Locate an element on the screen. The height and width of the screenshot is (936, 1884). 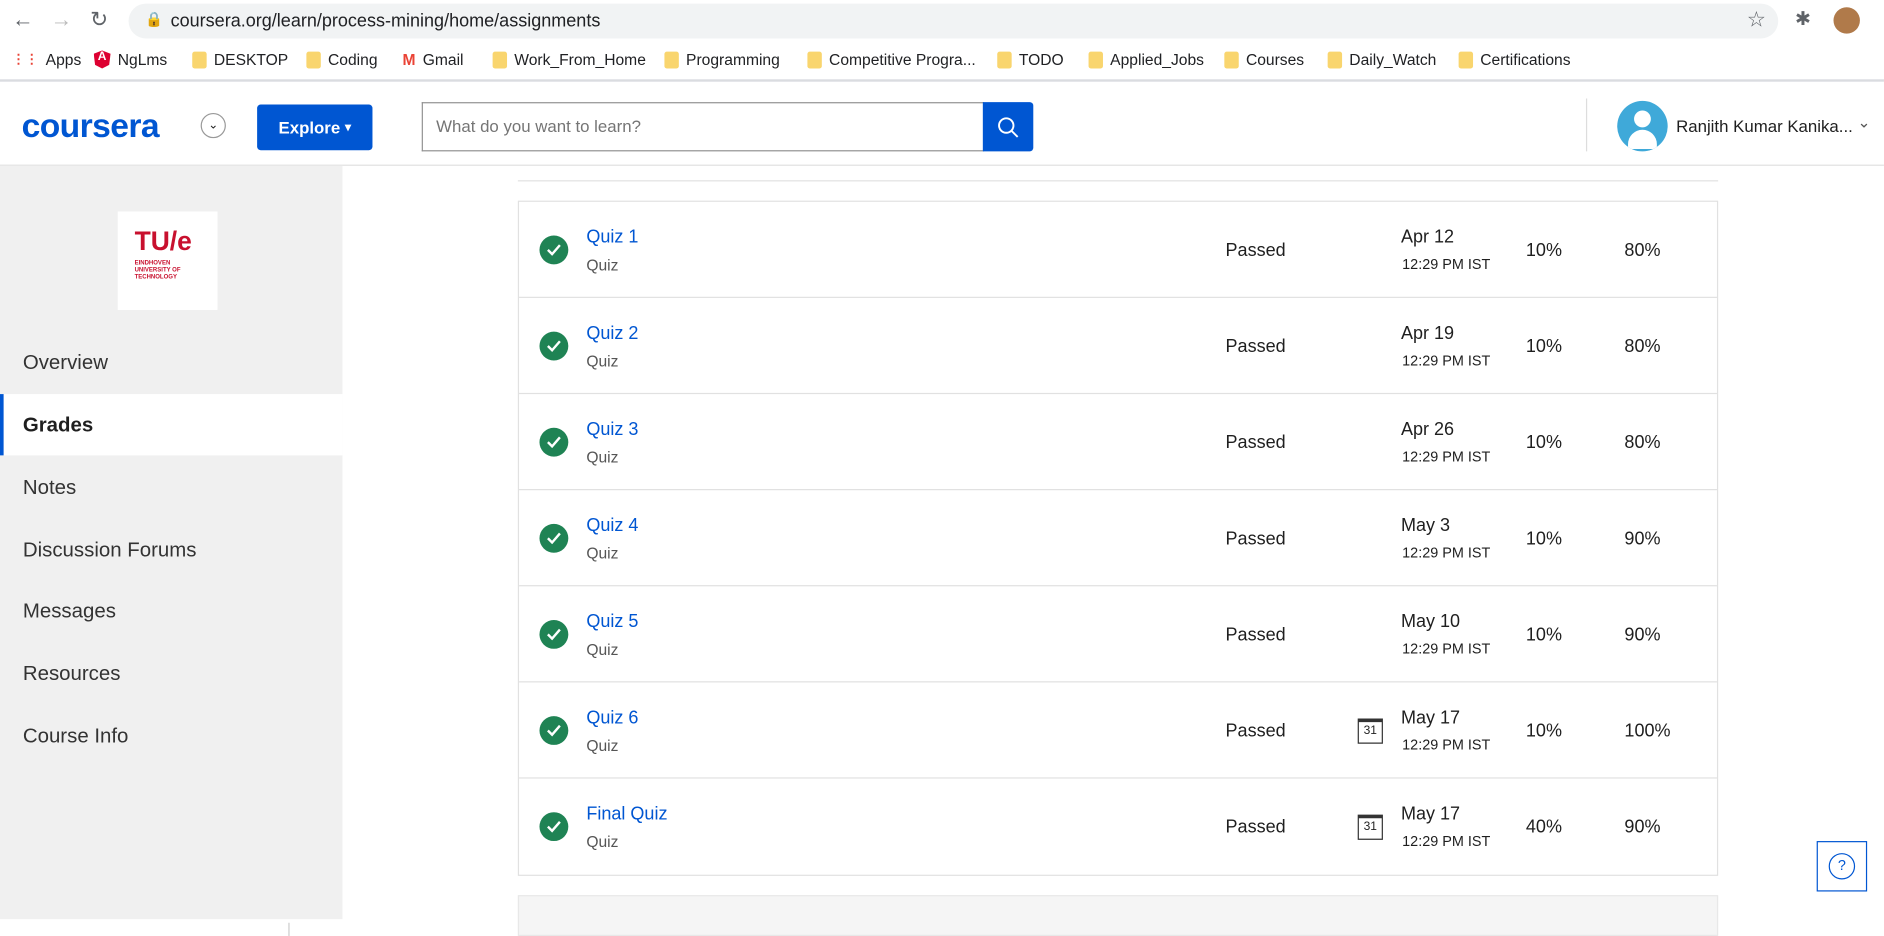
bookmark-label: Coding is located at coordinates (353, 59).